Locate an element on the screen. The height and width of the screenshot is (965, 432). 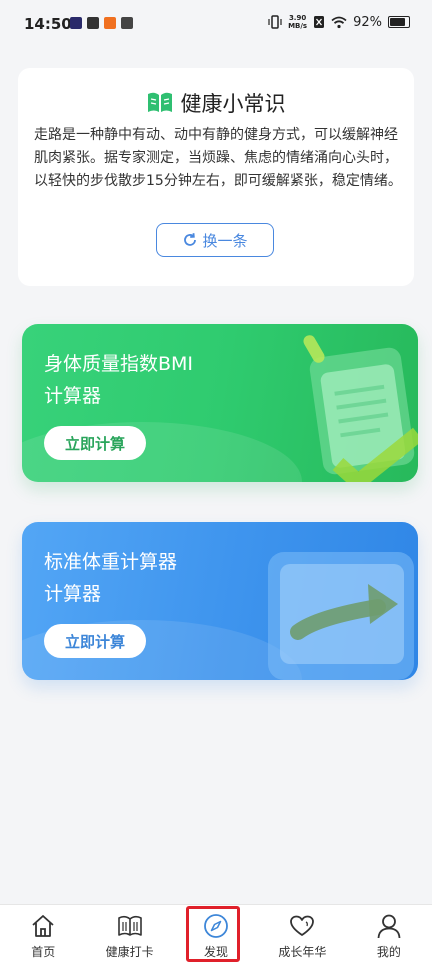
nav-item-checkin: 健康打卡 is located at coordinates (129, 935).